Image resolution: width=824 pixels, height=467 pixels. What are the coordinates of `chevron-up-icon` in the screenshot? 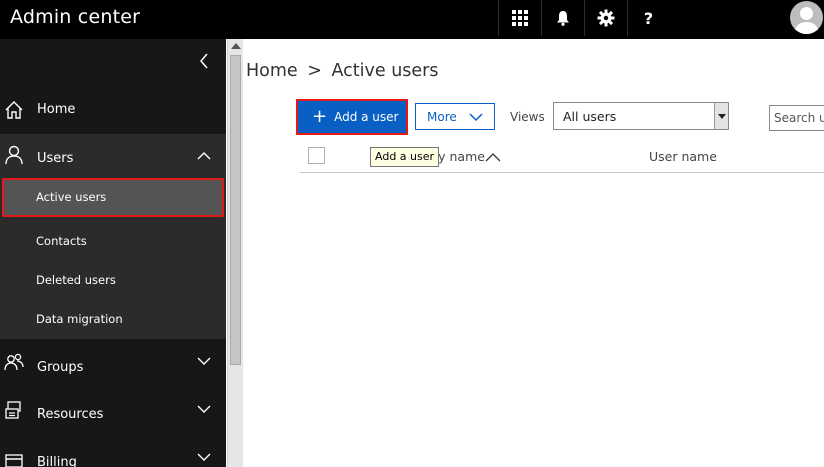 It's located at (204, 156).